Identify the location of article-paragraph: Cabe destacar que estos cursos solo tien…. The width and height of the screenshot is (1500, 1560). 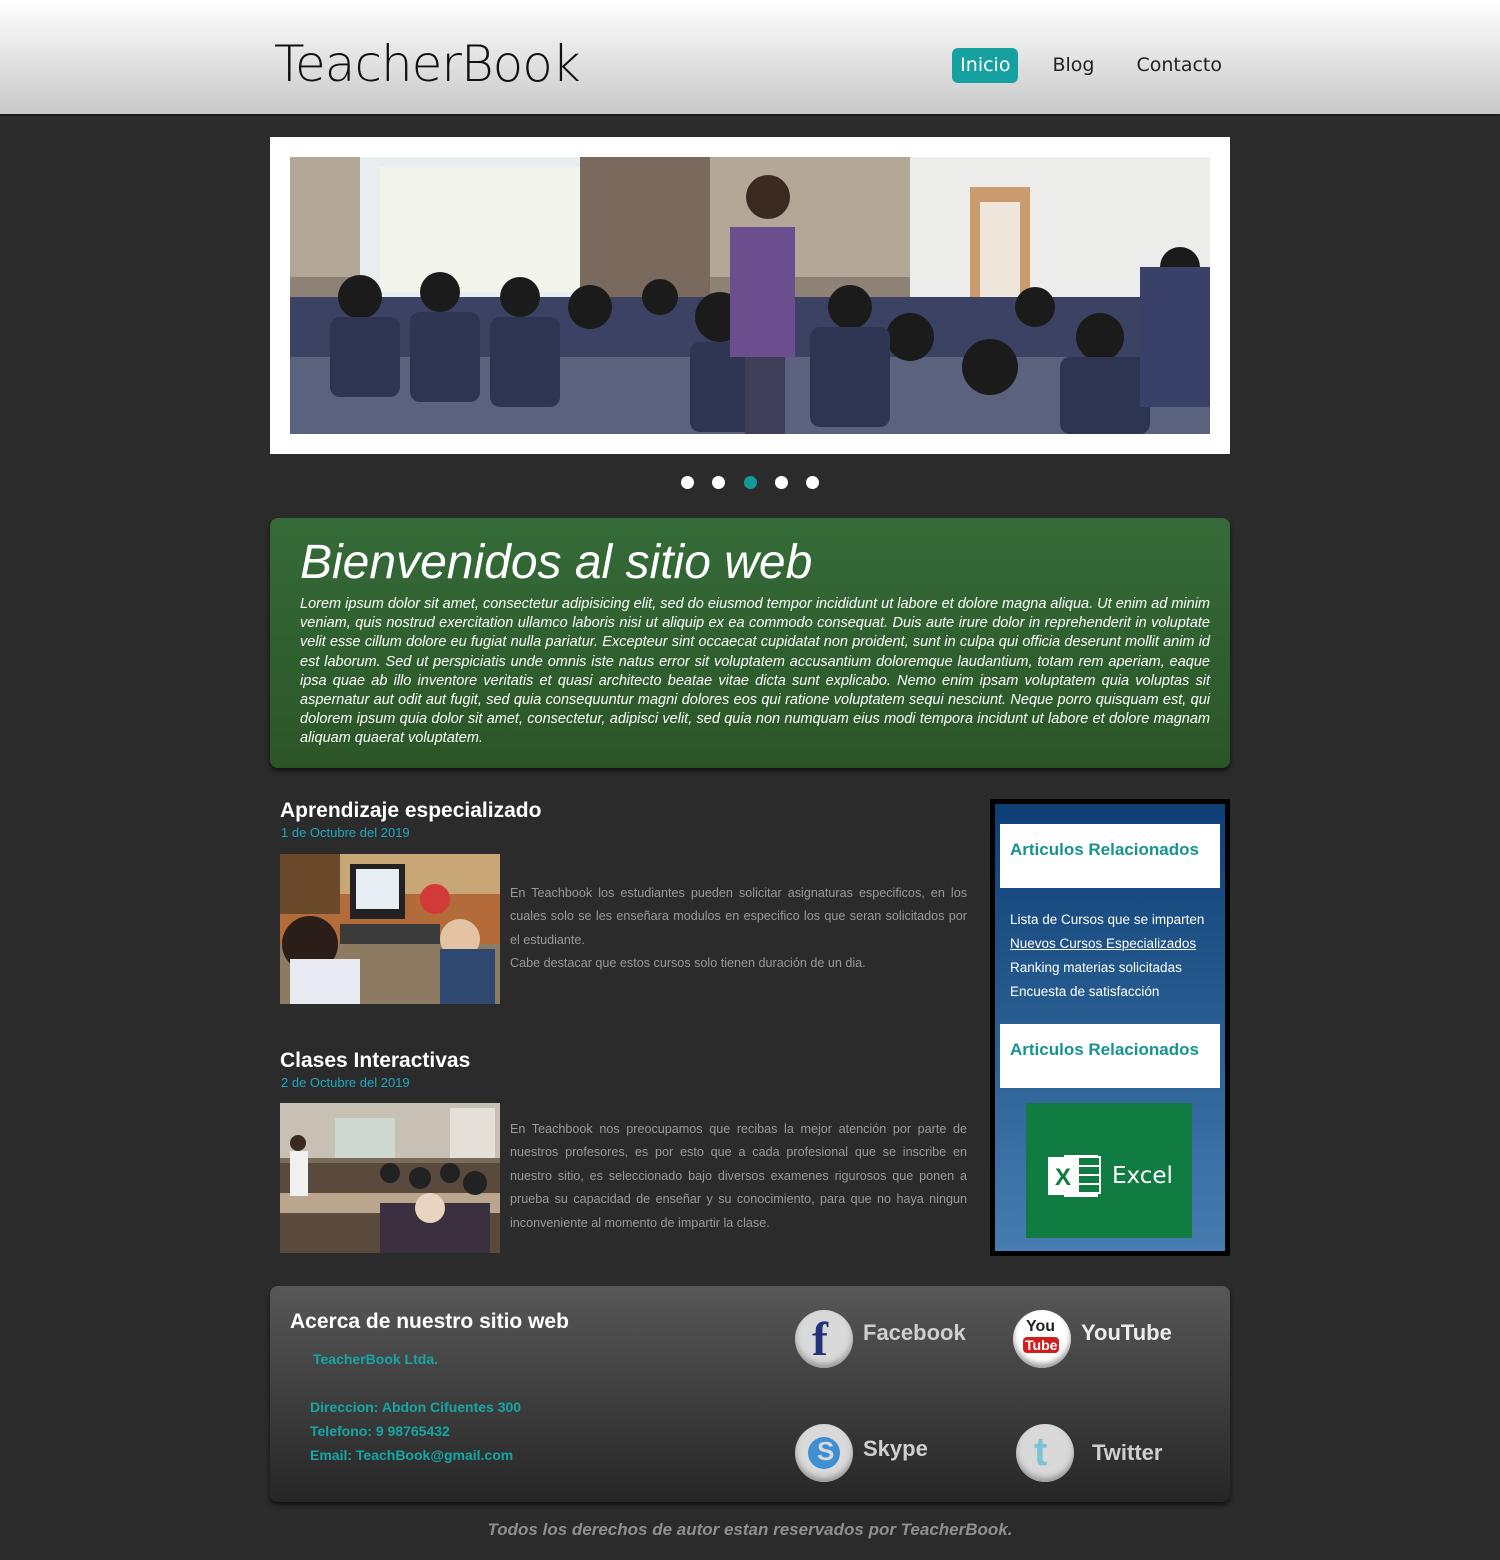
(688, 963).